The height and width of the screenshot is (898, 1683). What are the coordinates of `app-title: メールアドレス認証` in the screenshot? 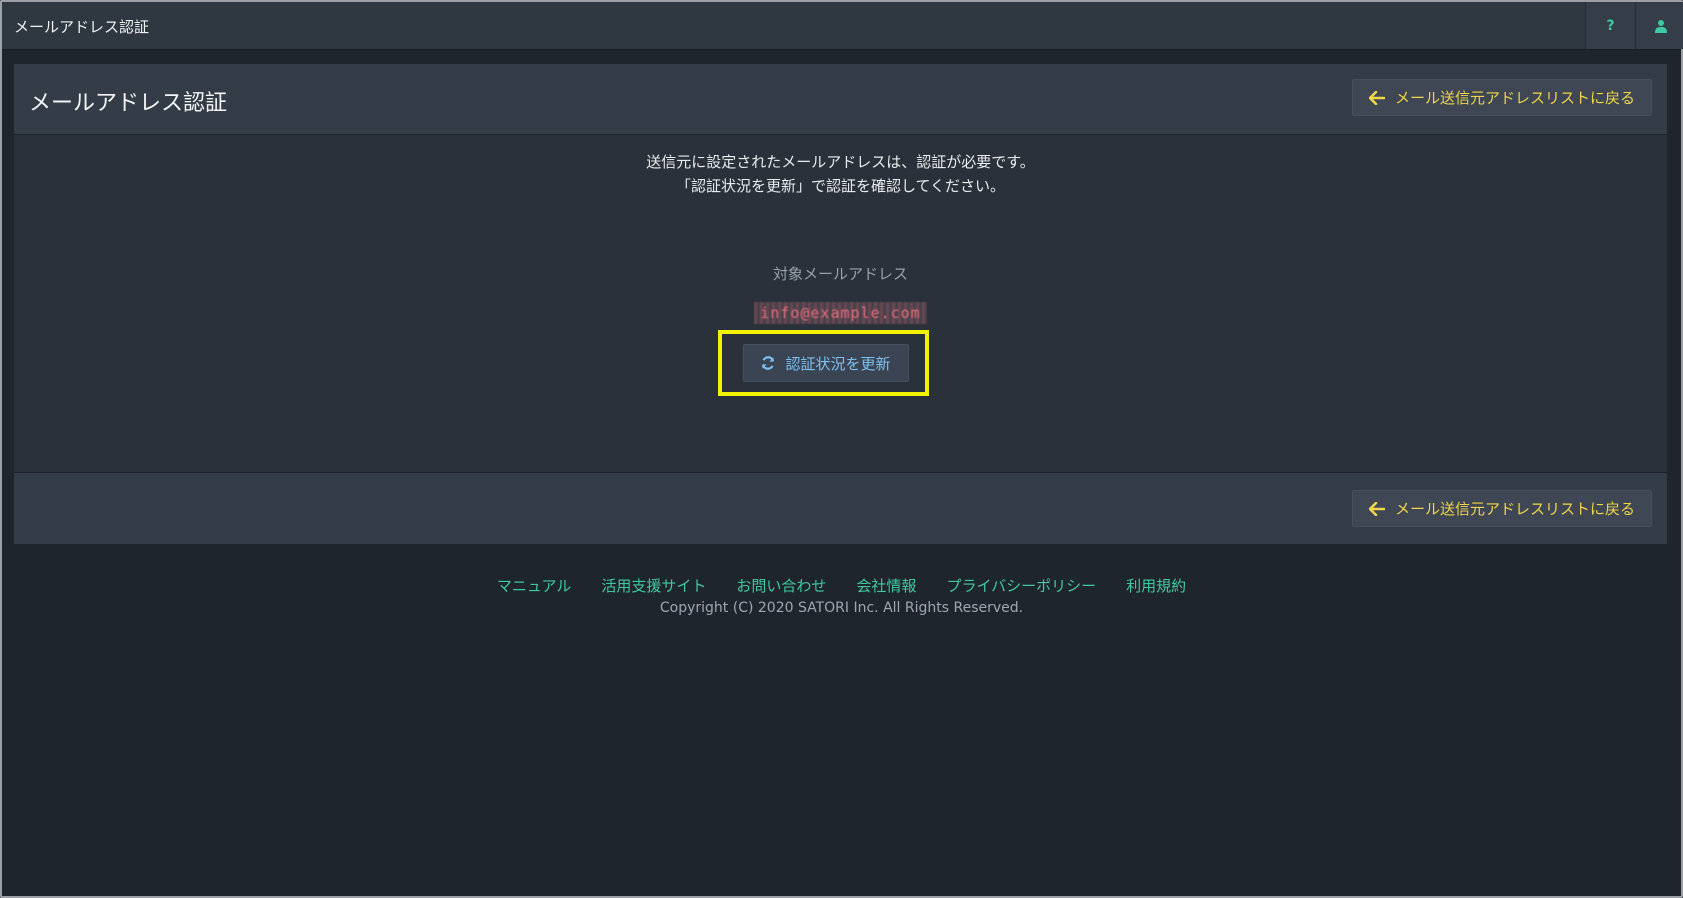 It's located at (82, 27).